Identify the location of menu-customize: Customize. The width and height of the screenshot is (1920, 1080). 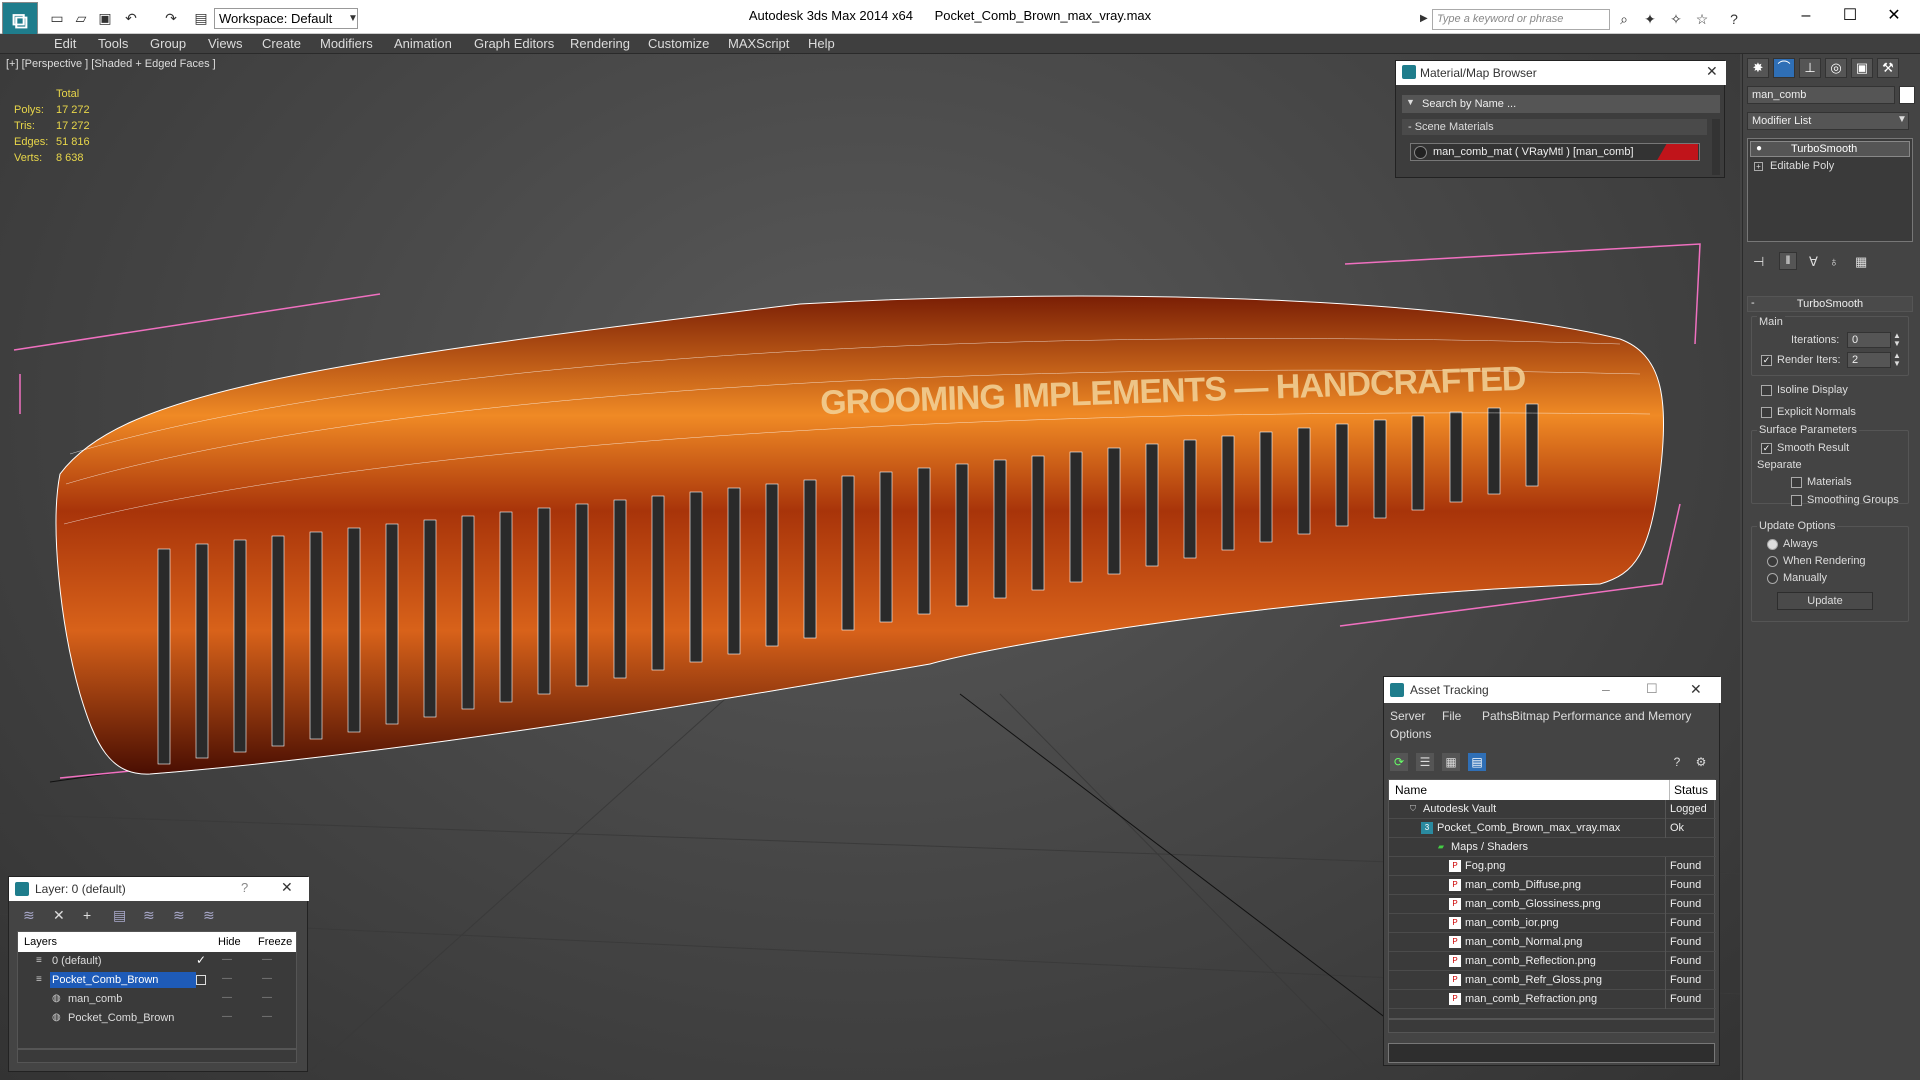
(678, 43).